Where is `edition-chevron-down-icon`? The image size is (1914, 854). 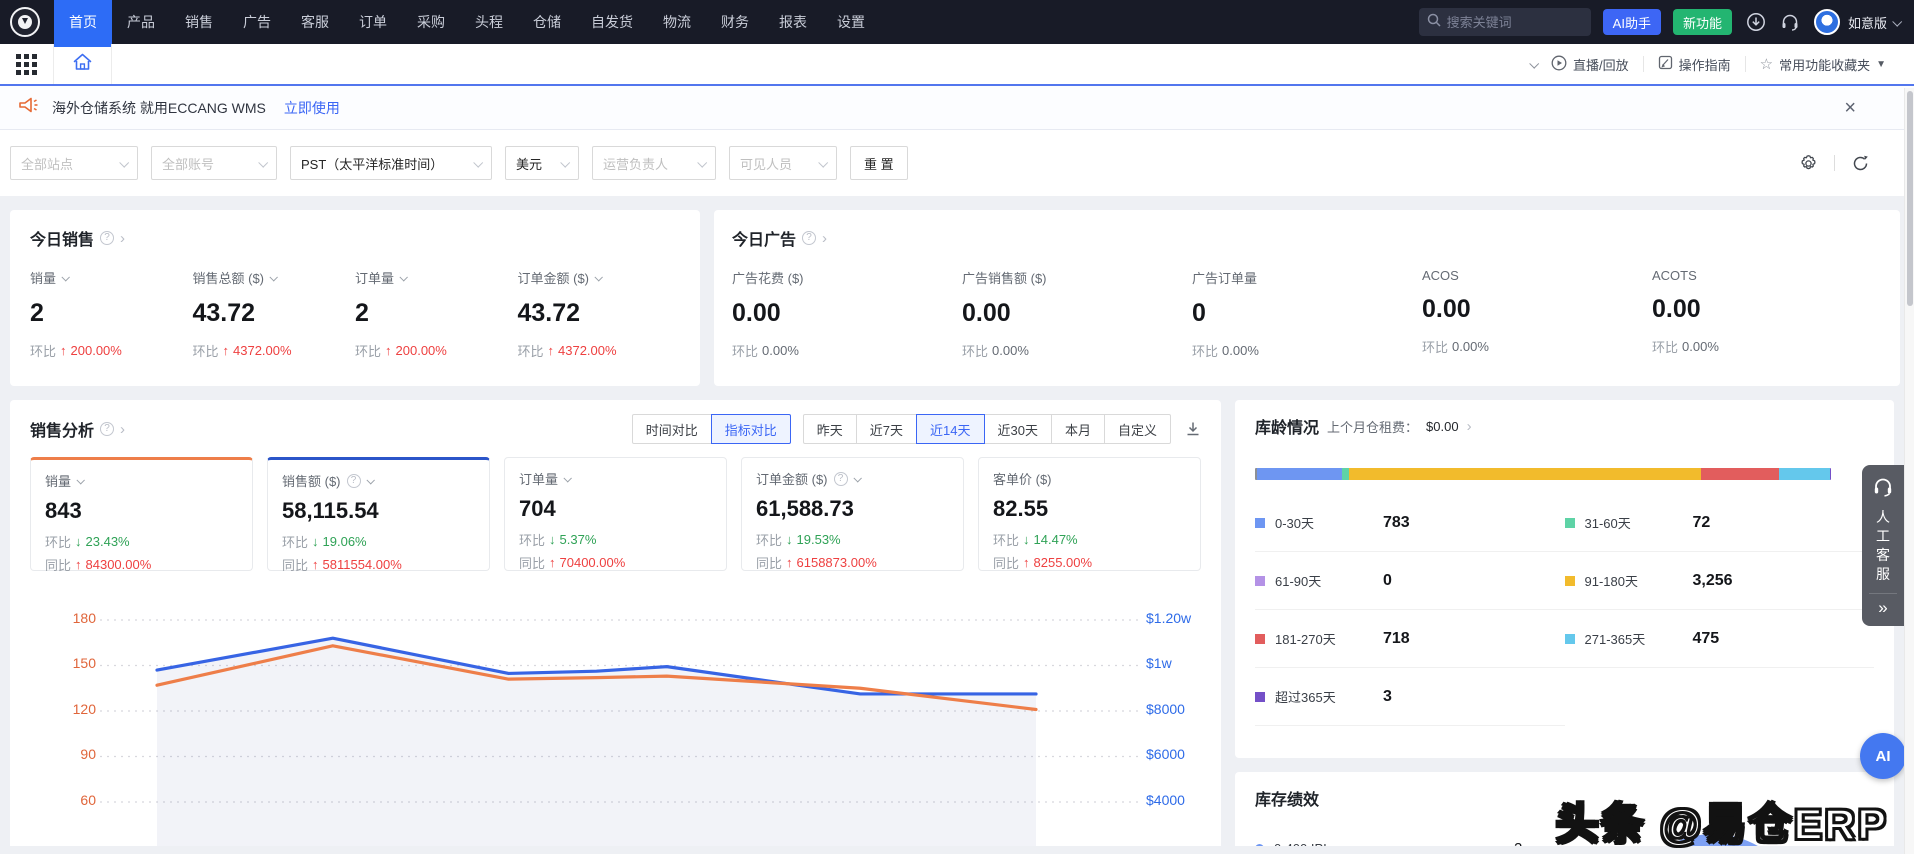
edition-chevron-down-icon is located at coordinates (1897, 21).